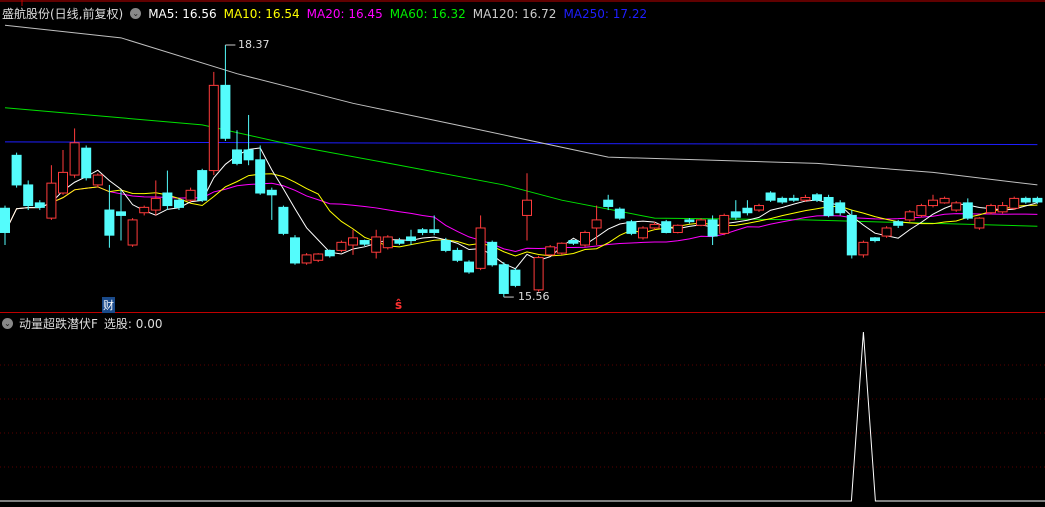 This screenshot has width=1045, height=507. What do you see at coordinates (254, 44) in the screenshot?
I see `high-price-label: 18.37` at bounding box center [254, 44].